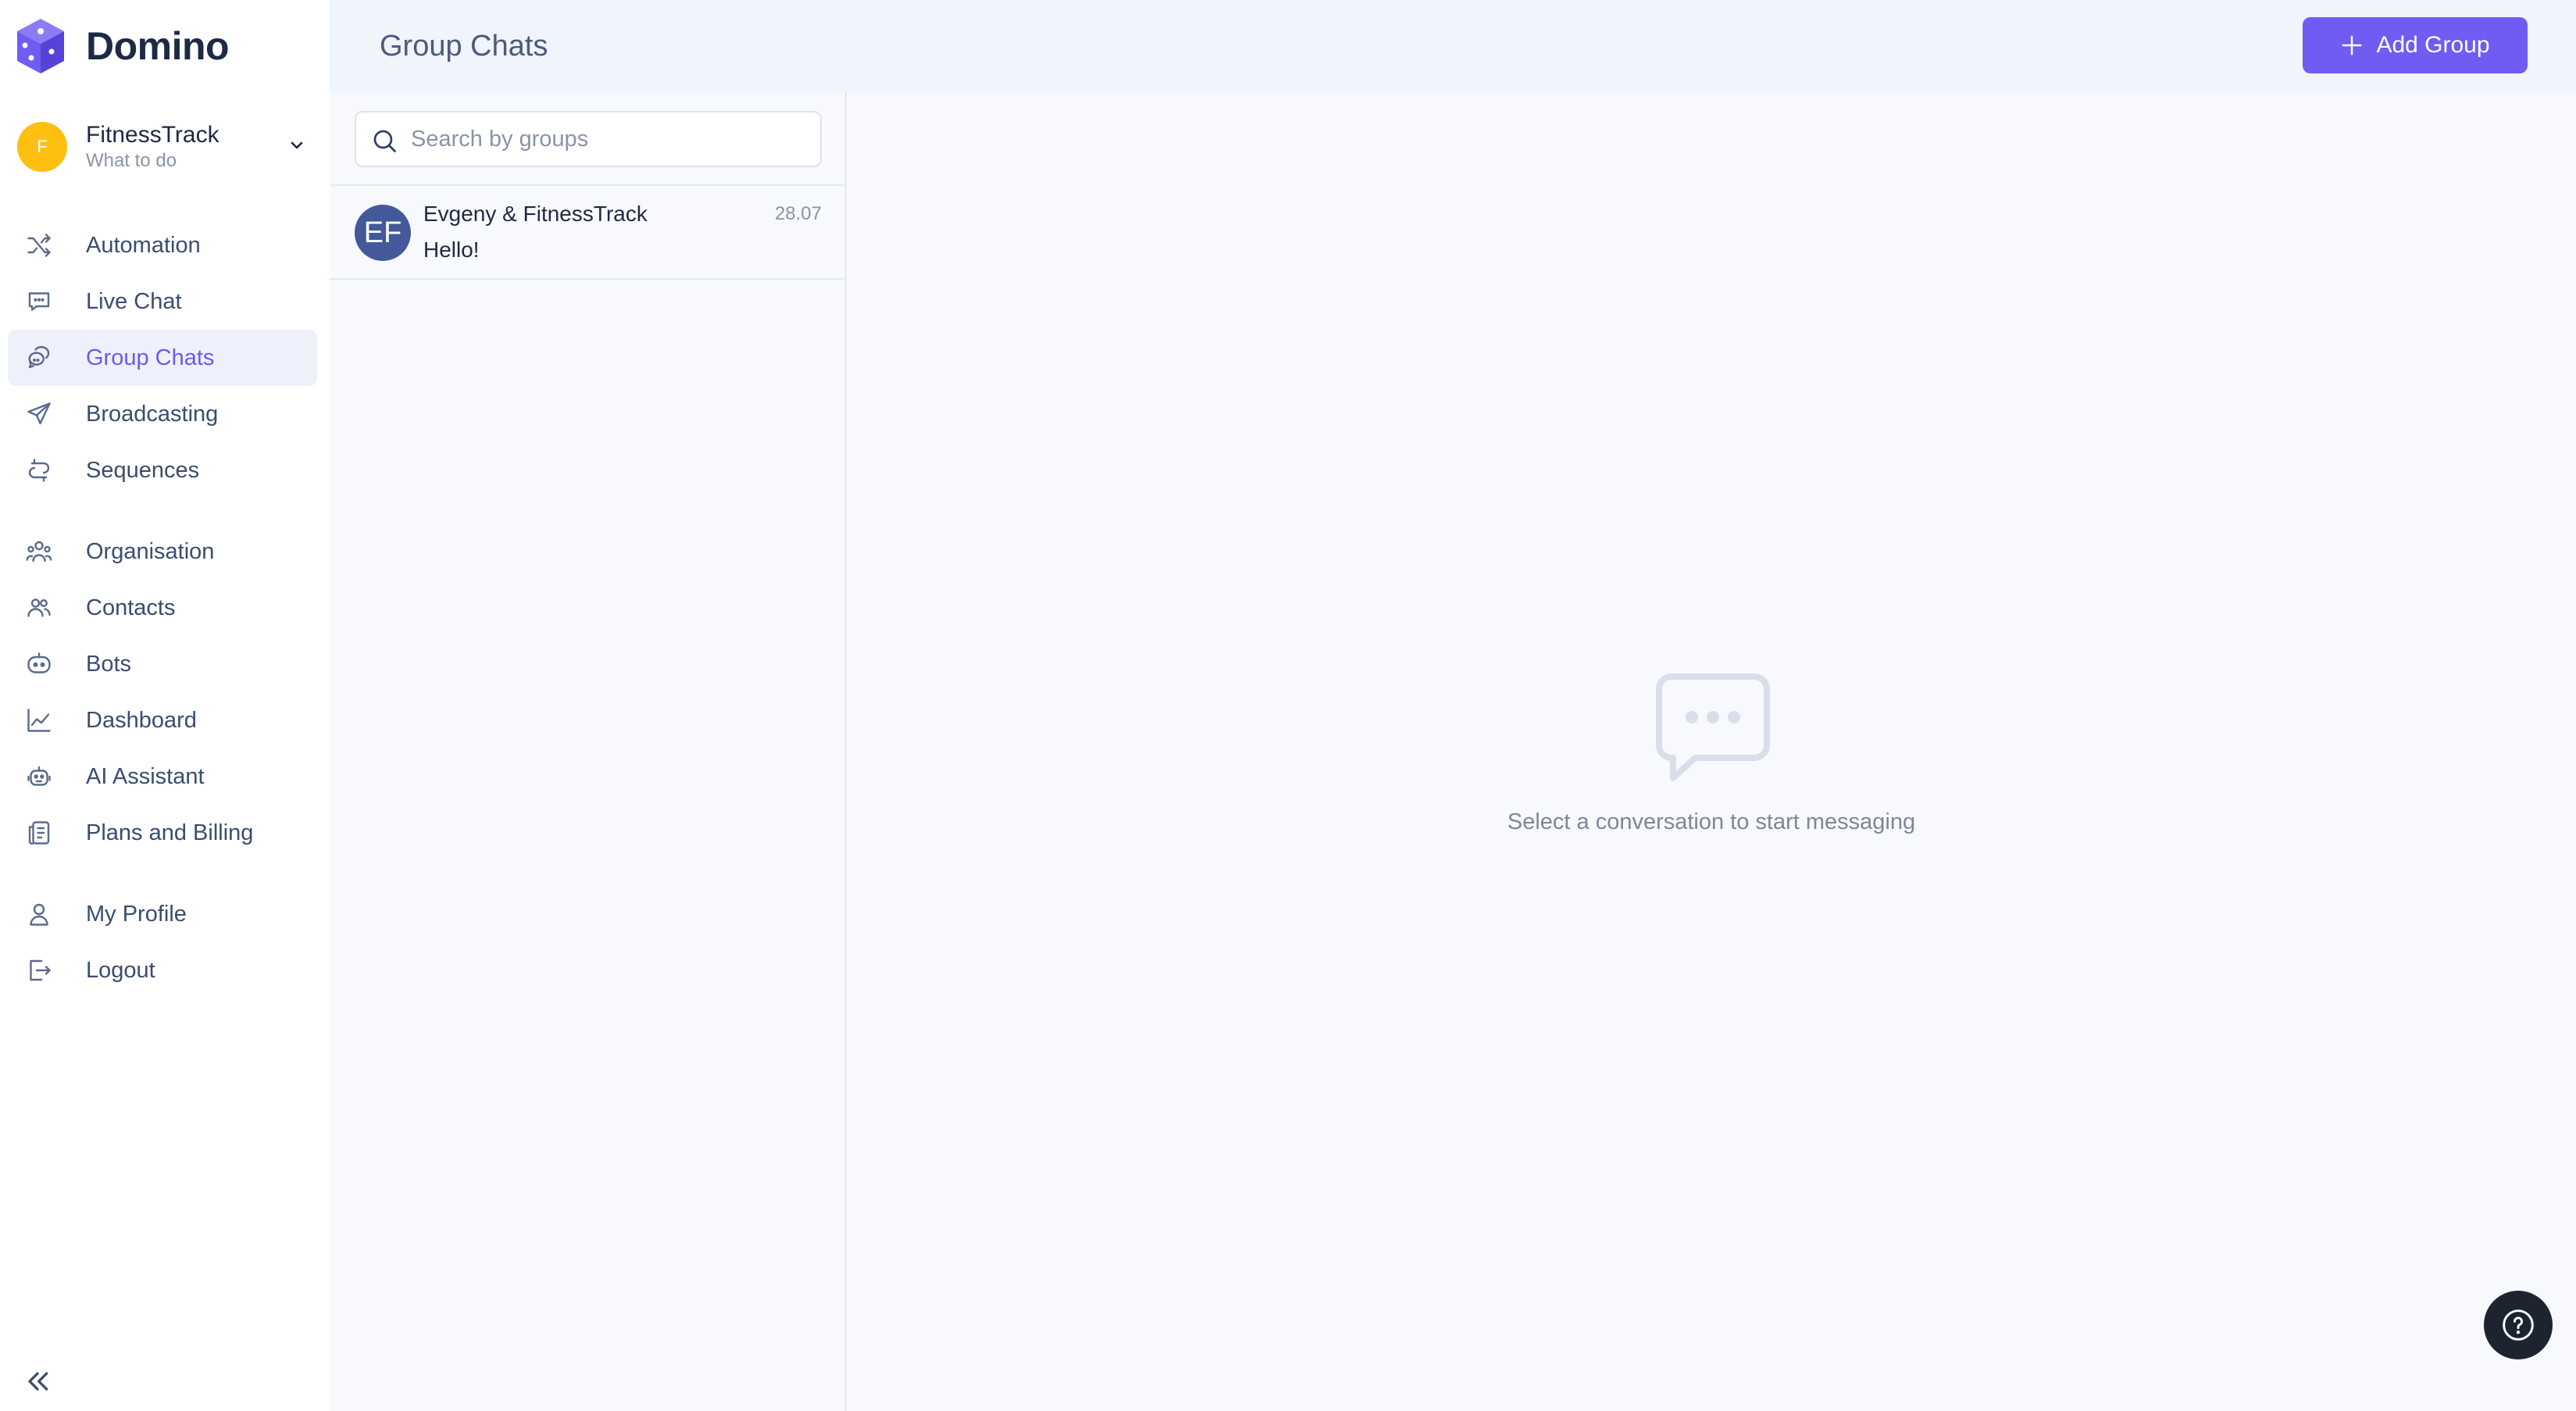 The height and width of the screenshot is (1411, 2576). I want to click on sidebar-item-label: Organisation, so click(150, 551).